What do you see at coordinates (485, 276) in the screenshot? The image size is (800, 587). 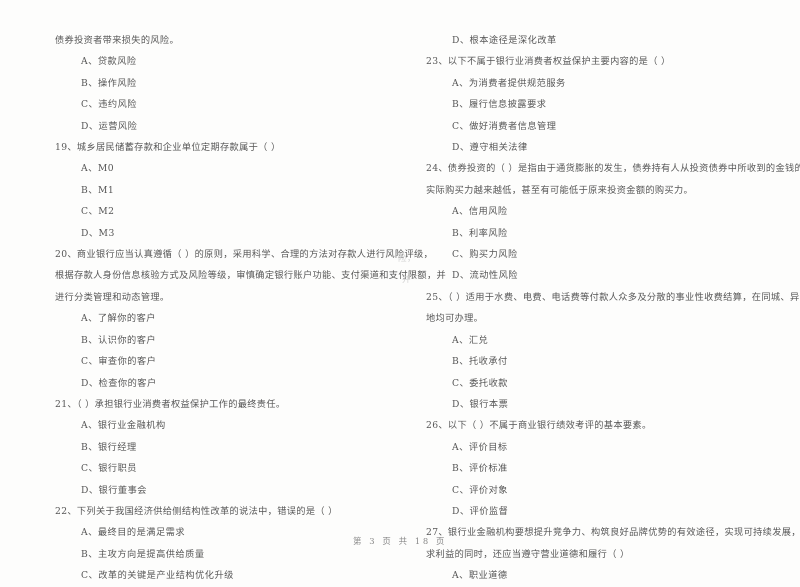 I see `option-item: D、流动性风险` at bounding box center [485, 276].